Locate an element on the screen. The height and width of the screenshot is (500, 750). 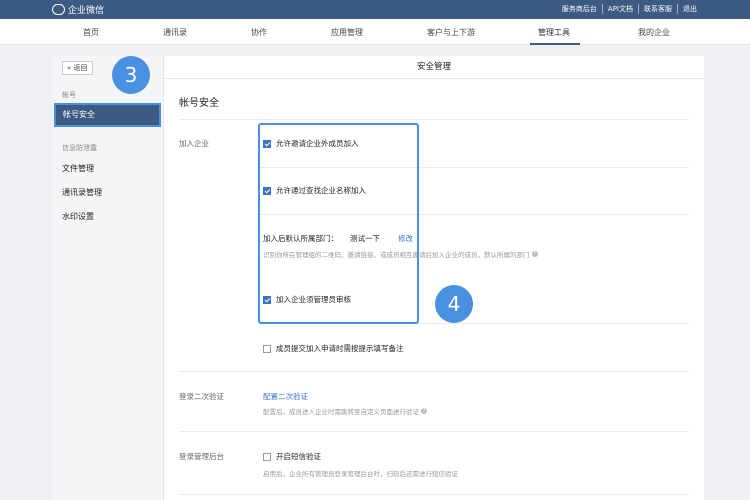
top-bar: 企业微信 服务商后台 API文档 联系客服 退出 is located at coordinates (375, 9).